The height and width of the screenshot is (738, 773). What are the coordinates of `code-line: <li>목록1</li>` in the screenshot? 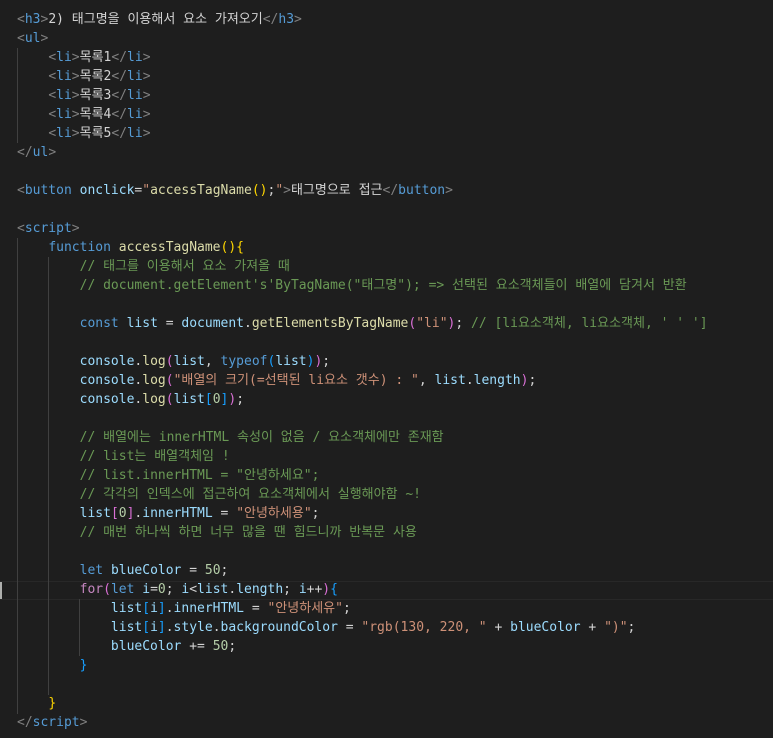 It's located at (75, 57).